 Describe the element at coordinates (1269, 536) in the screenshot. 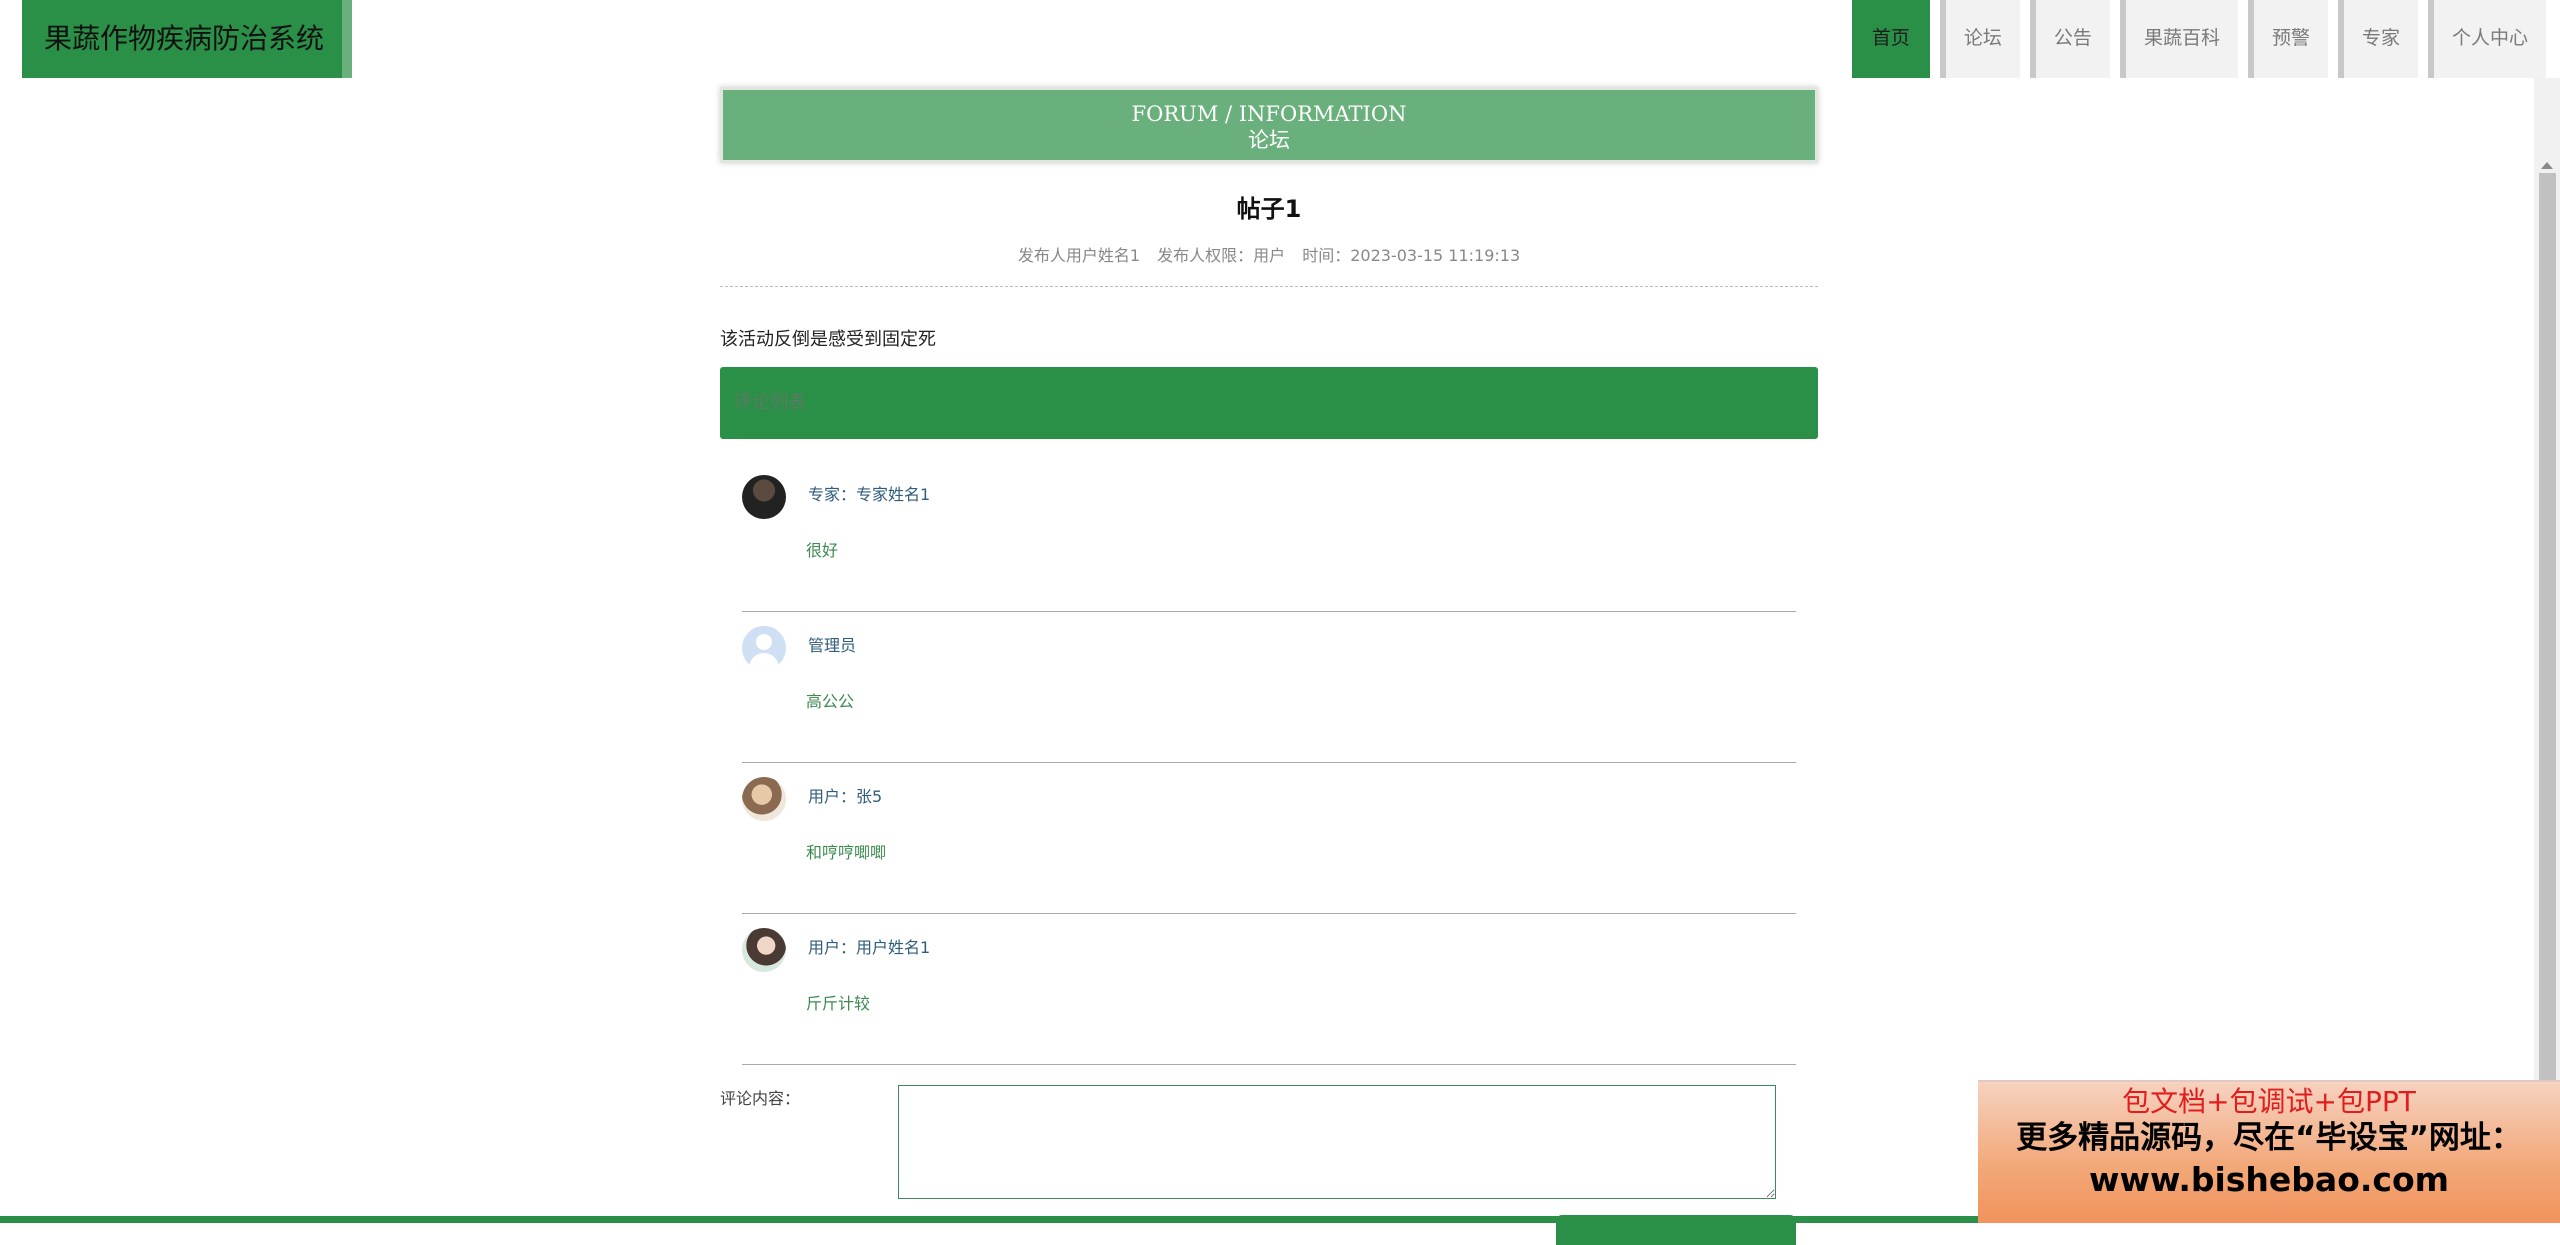

I see `comment-item: 专家：专家姓名1 很好` at that location.